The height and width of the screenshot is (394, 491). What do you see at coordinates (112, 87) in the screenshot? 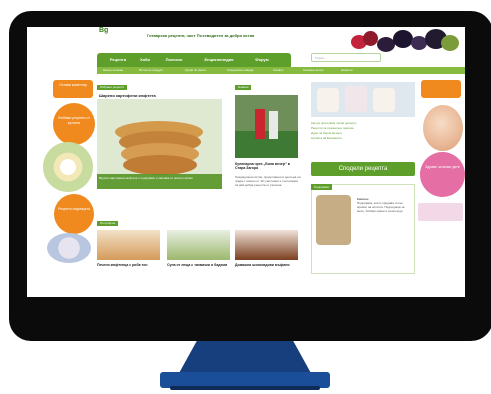
I see `feature-section-tag: Избрани рецепти` at bounding box center [112, 87].